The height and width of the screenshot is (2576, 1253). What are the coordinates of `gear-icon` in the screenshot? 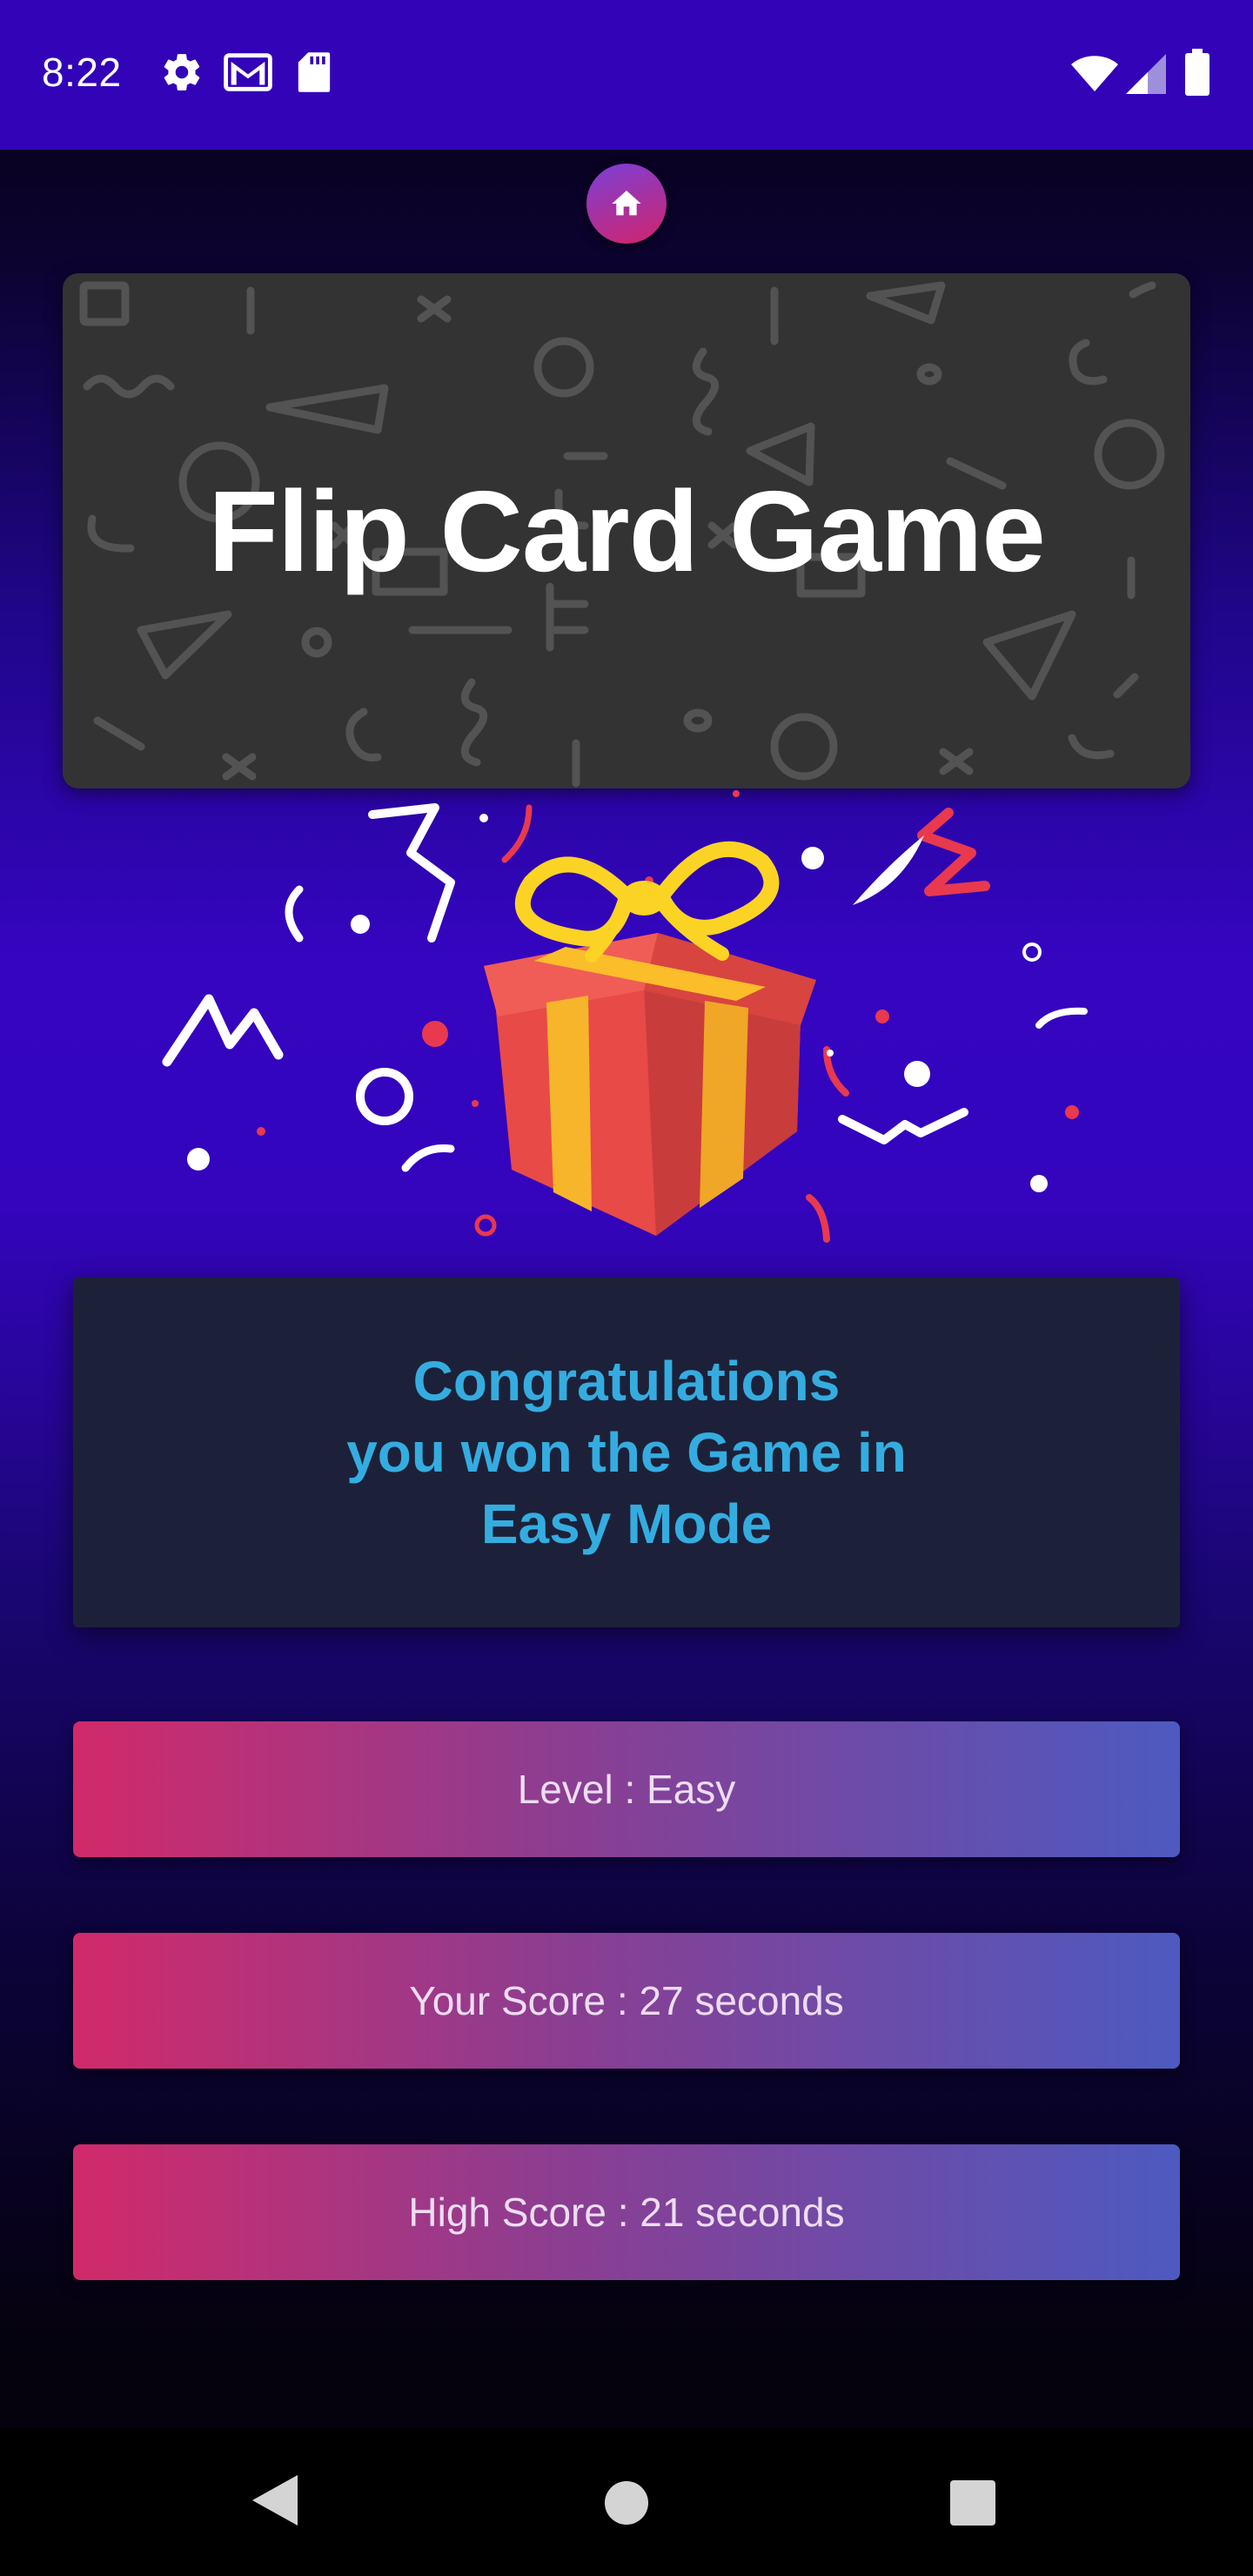 It's located at (182, 72).